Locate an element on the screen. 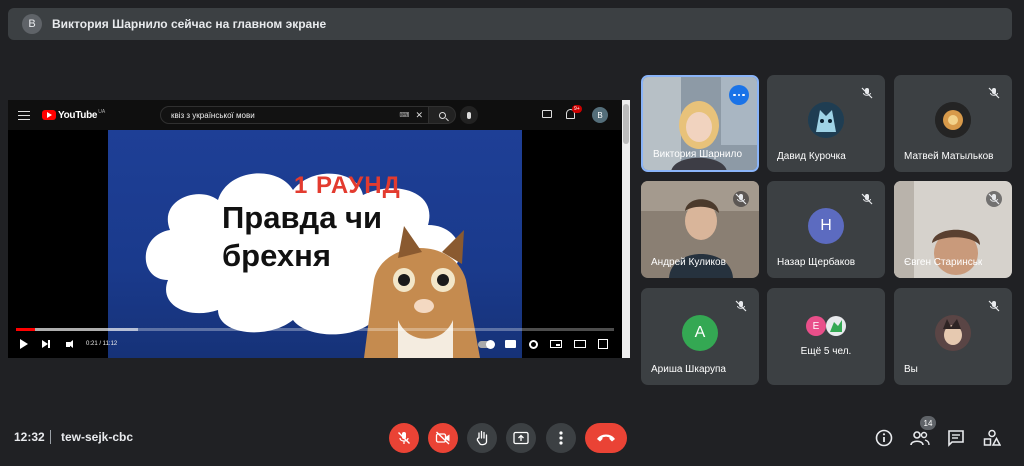 The image size is (1024, 466). participant-tile-arisha: A Ариша Шкарупа is located at coordinates (700, 336).